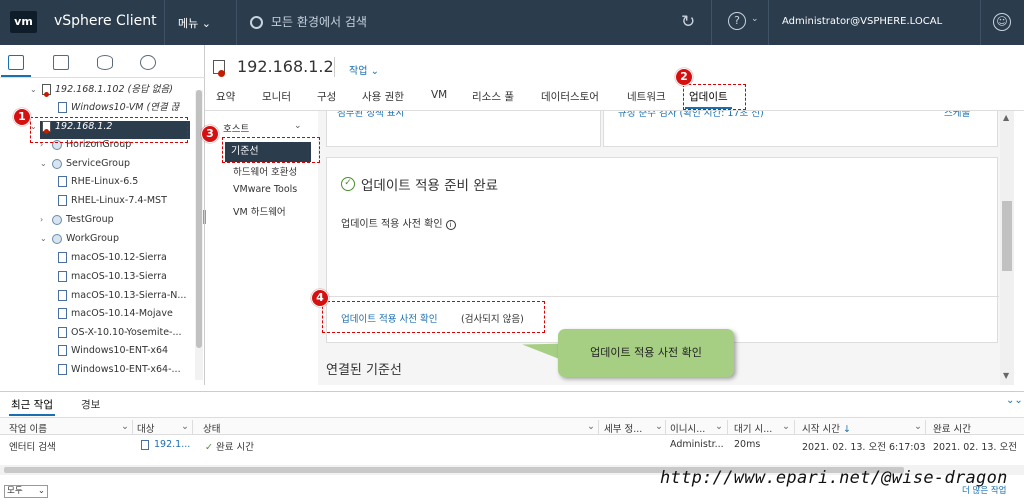 This screenshot has width=1024, height=500. I want to click on scroll-up-icon: ▲, so click(1006, 117).